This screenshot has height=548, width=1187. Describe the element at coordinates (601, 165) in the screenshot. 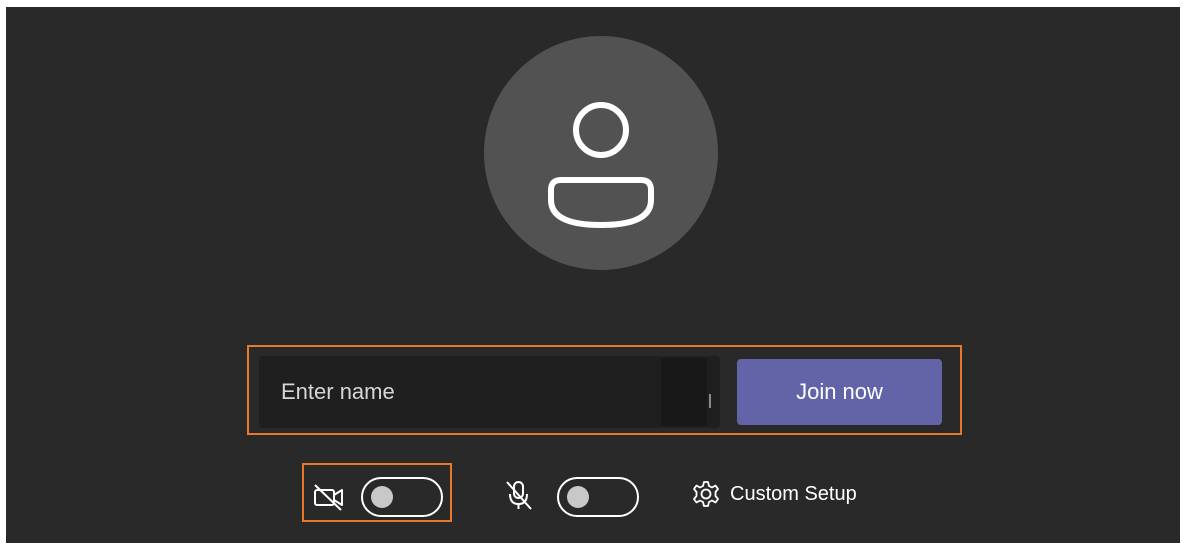

I see `person-icon` at that location.